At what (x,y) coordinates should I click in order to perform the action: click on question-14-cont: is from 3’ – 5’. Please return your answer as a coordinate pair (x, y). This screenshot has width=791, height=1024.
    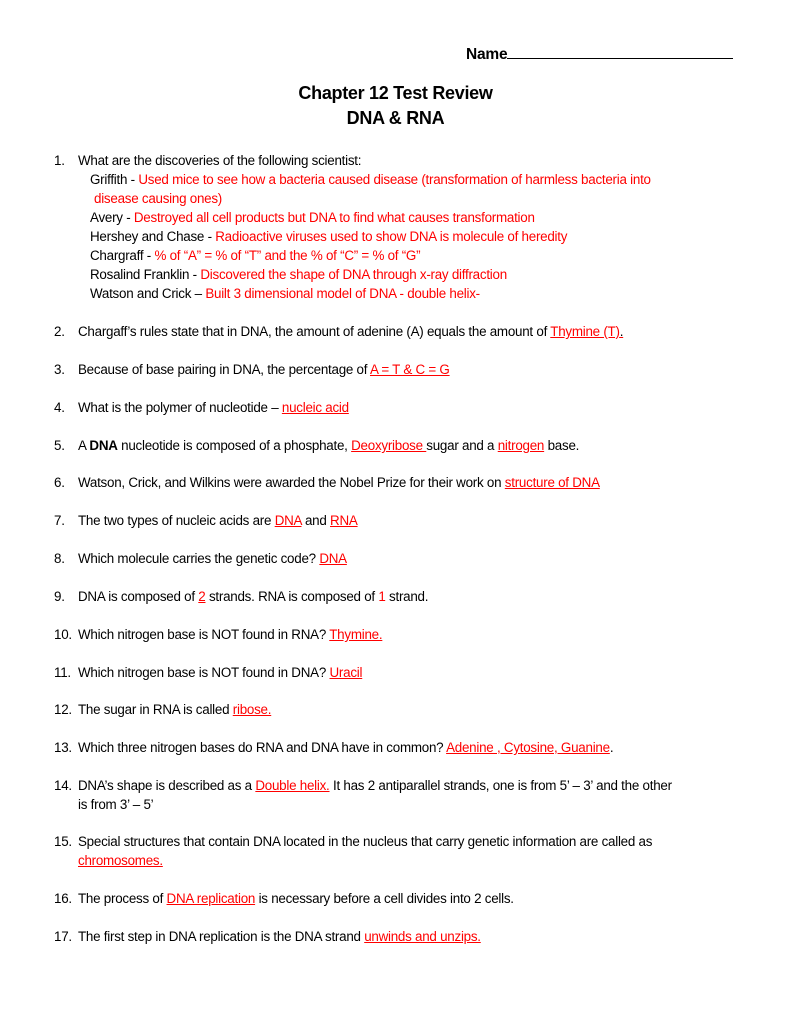
    Looking at the image, I should click on (116, 804).